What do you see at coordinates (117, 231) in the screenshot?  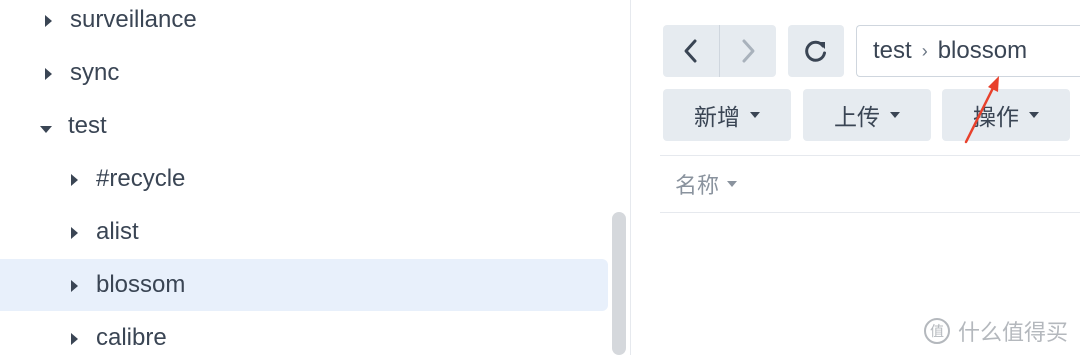 I see `tree-item-label: alist` at bounding box center [117, 231].